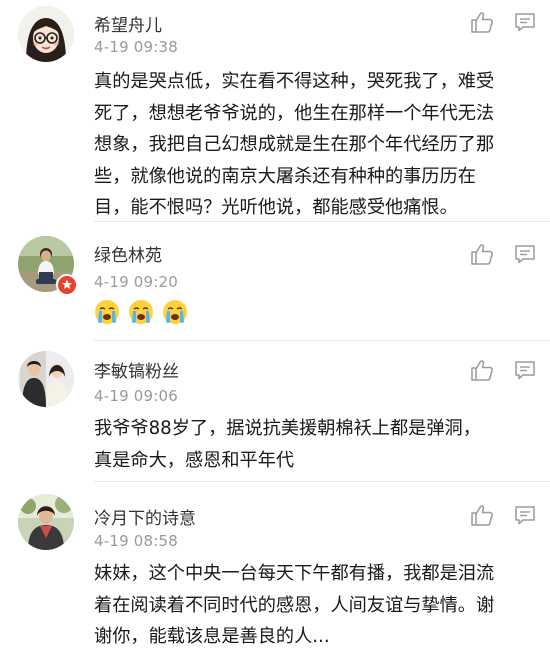  What do you see at coordinates (136, 369) in the screenshot?
I see `username: 李敏镐粉丝` at bounding box center [136, 369].